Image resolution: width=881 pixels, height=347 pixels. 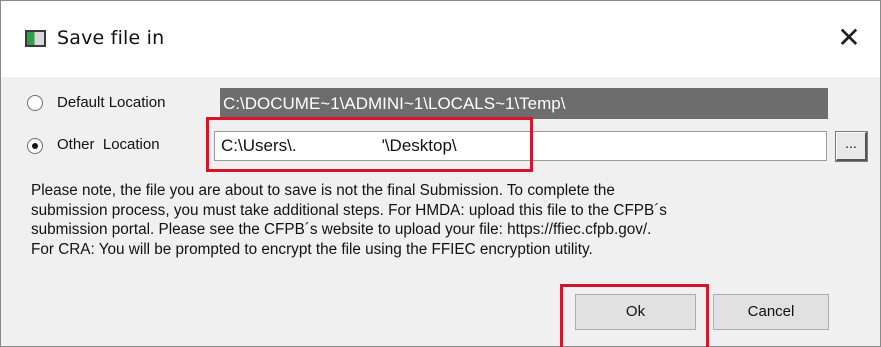 What do you see at coordinates (635, 312) in the screenshot?
I see `ok-button: Ok` at bounding box center [635, 312].